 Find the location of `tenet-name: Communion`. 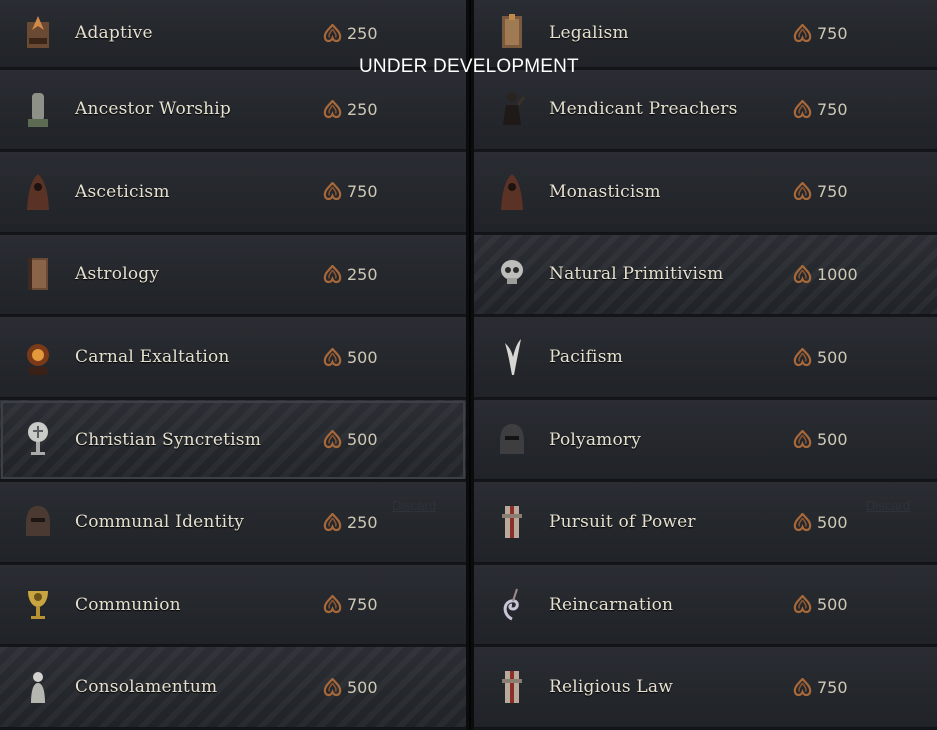

tenet-name: Communion is located at coordinates (128, 604).